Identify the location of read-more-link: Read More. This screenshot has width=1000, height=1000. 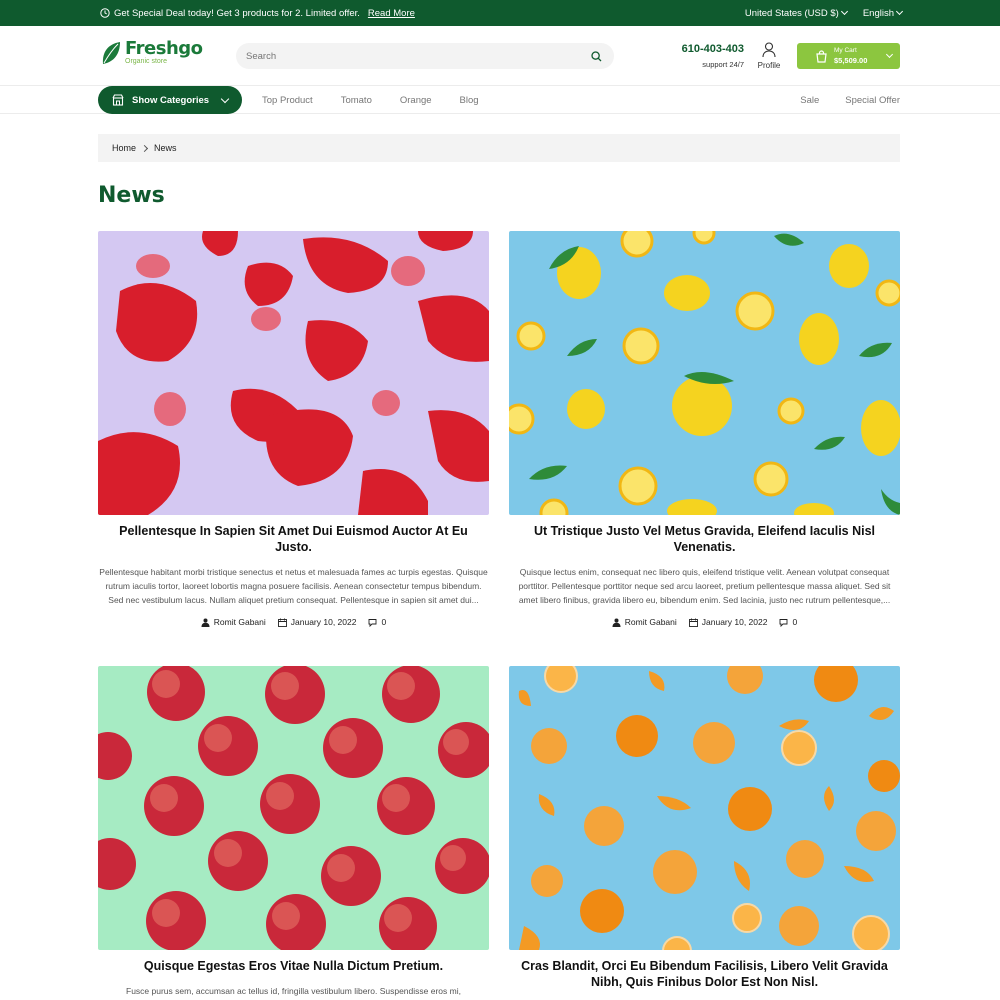
(391, 13).